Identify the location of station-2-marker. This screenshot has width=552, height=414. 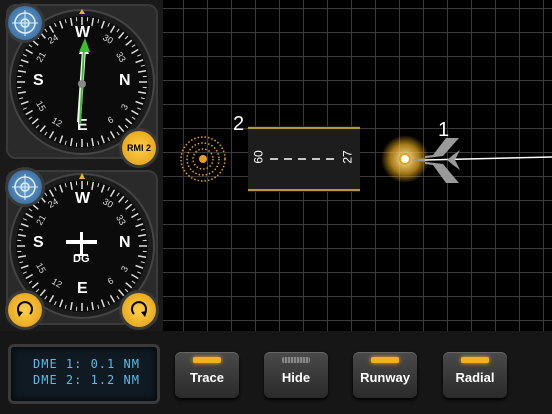
(203, 159).